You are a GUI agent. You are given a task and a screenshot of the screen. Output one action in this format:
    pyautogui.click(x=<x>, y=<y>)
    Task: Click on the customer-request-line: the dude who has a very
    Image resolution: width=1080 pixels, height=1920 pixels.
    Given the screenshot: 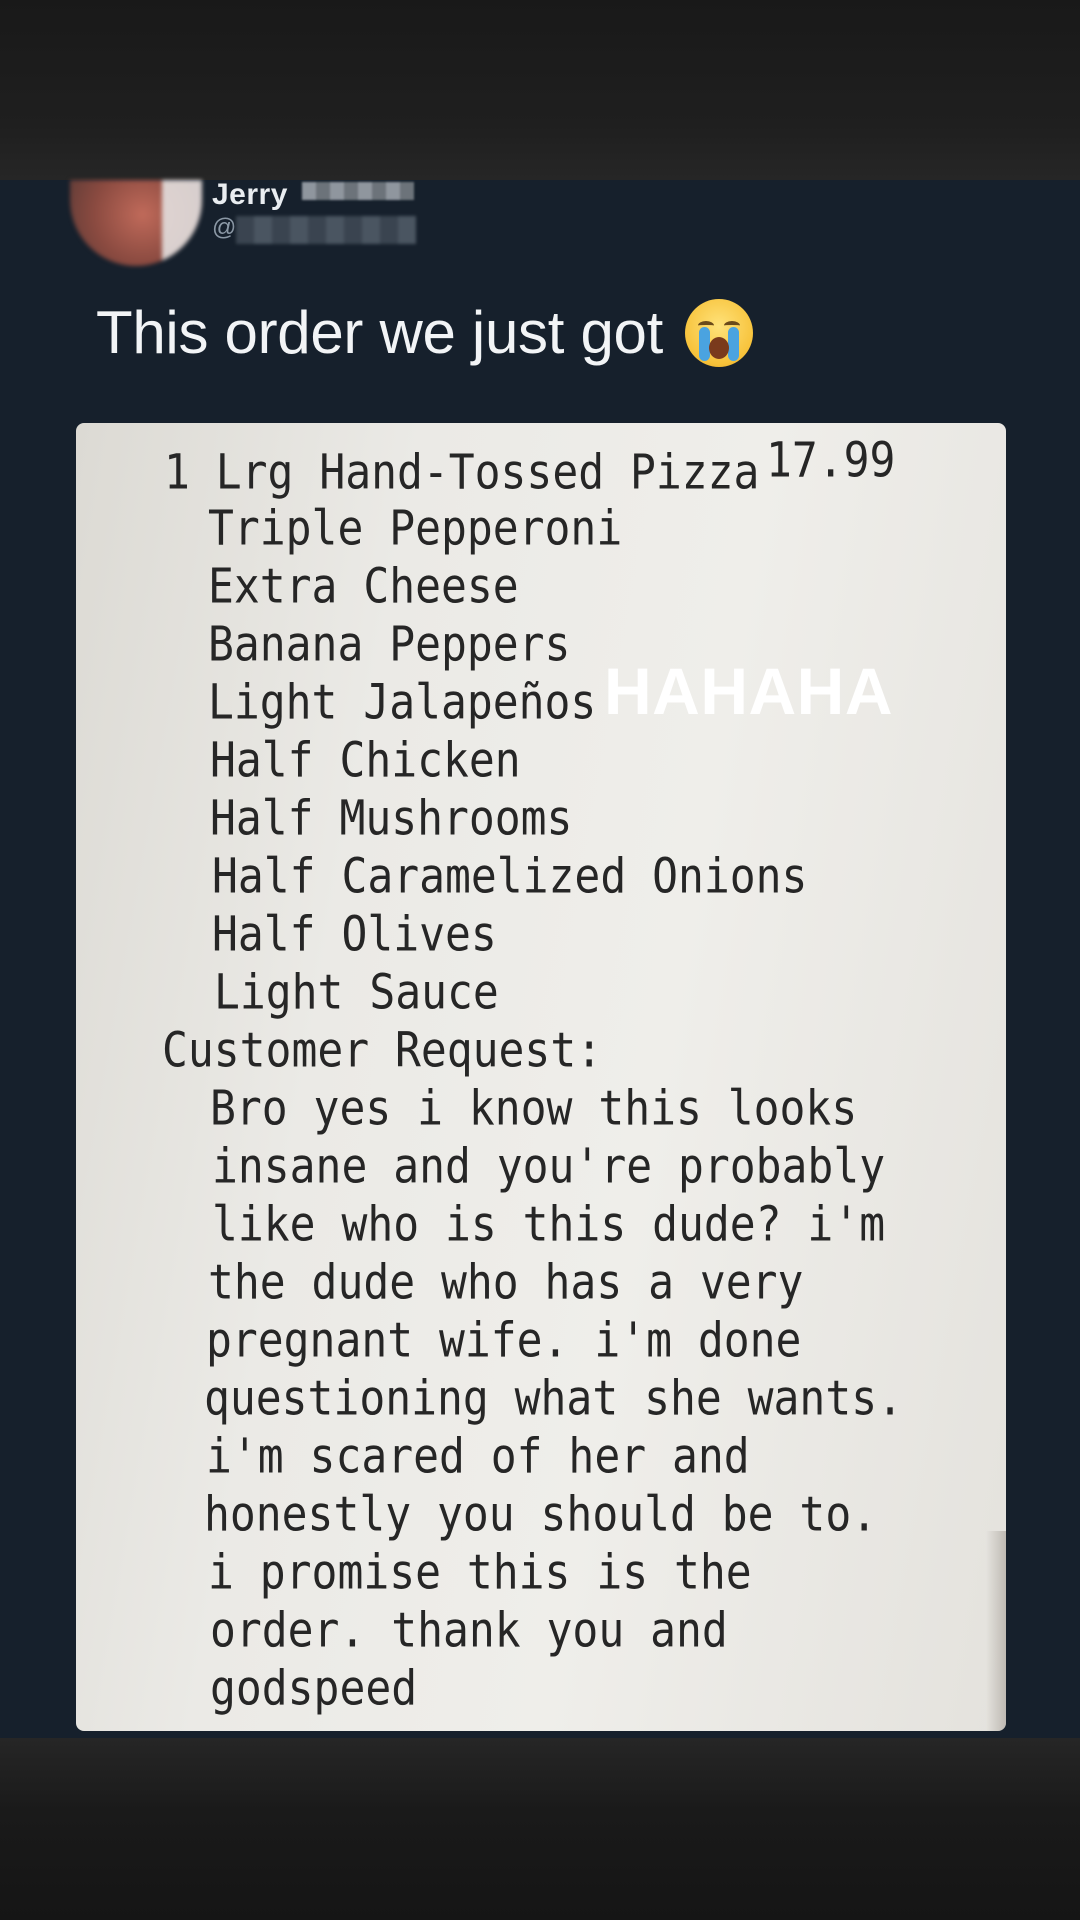 What is the action you would take?
    pyautogui.click(x=506, y=1283)
    